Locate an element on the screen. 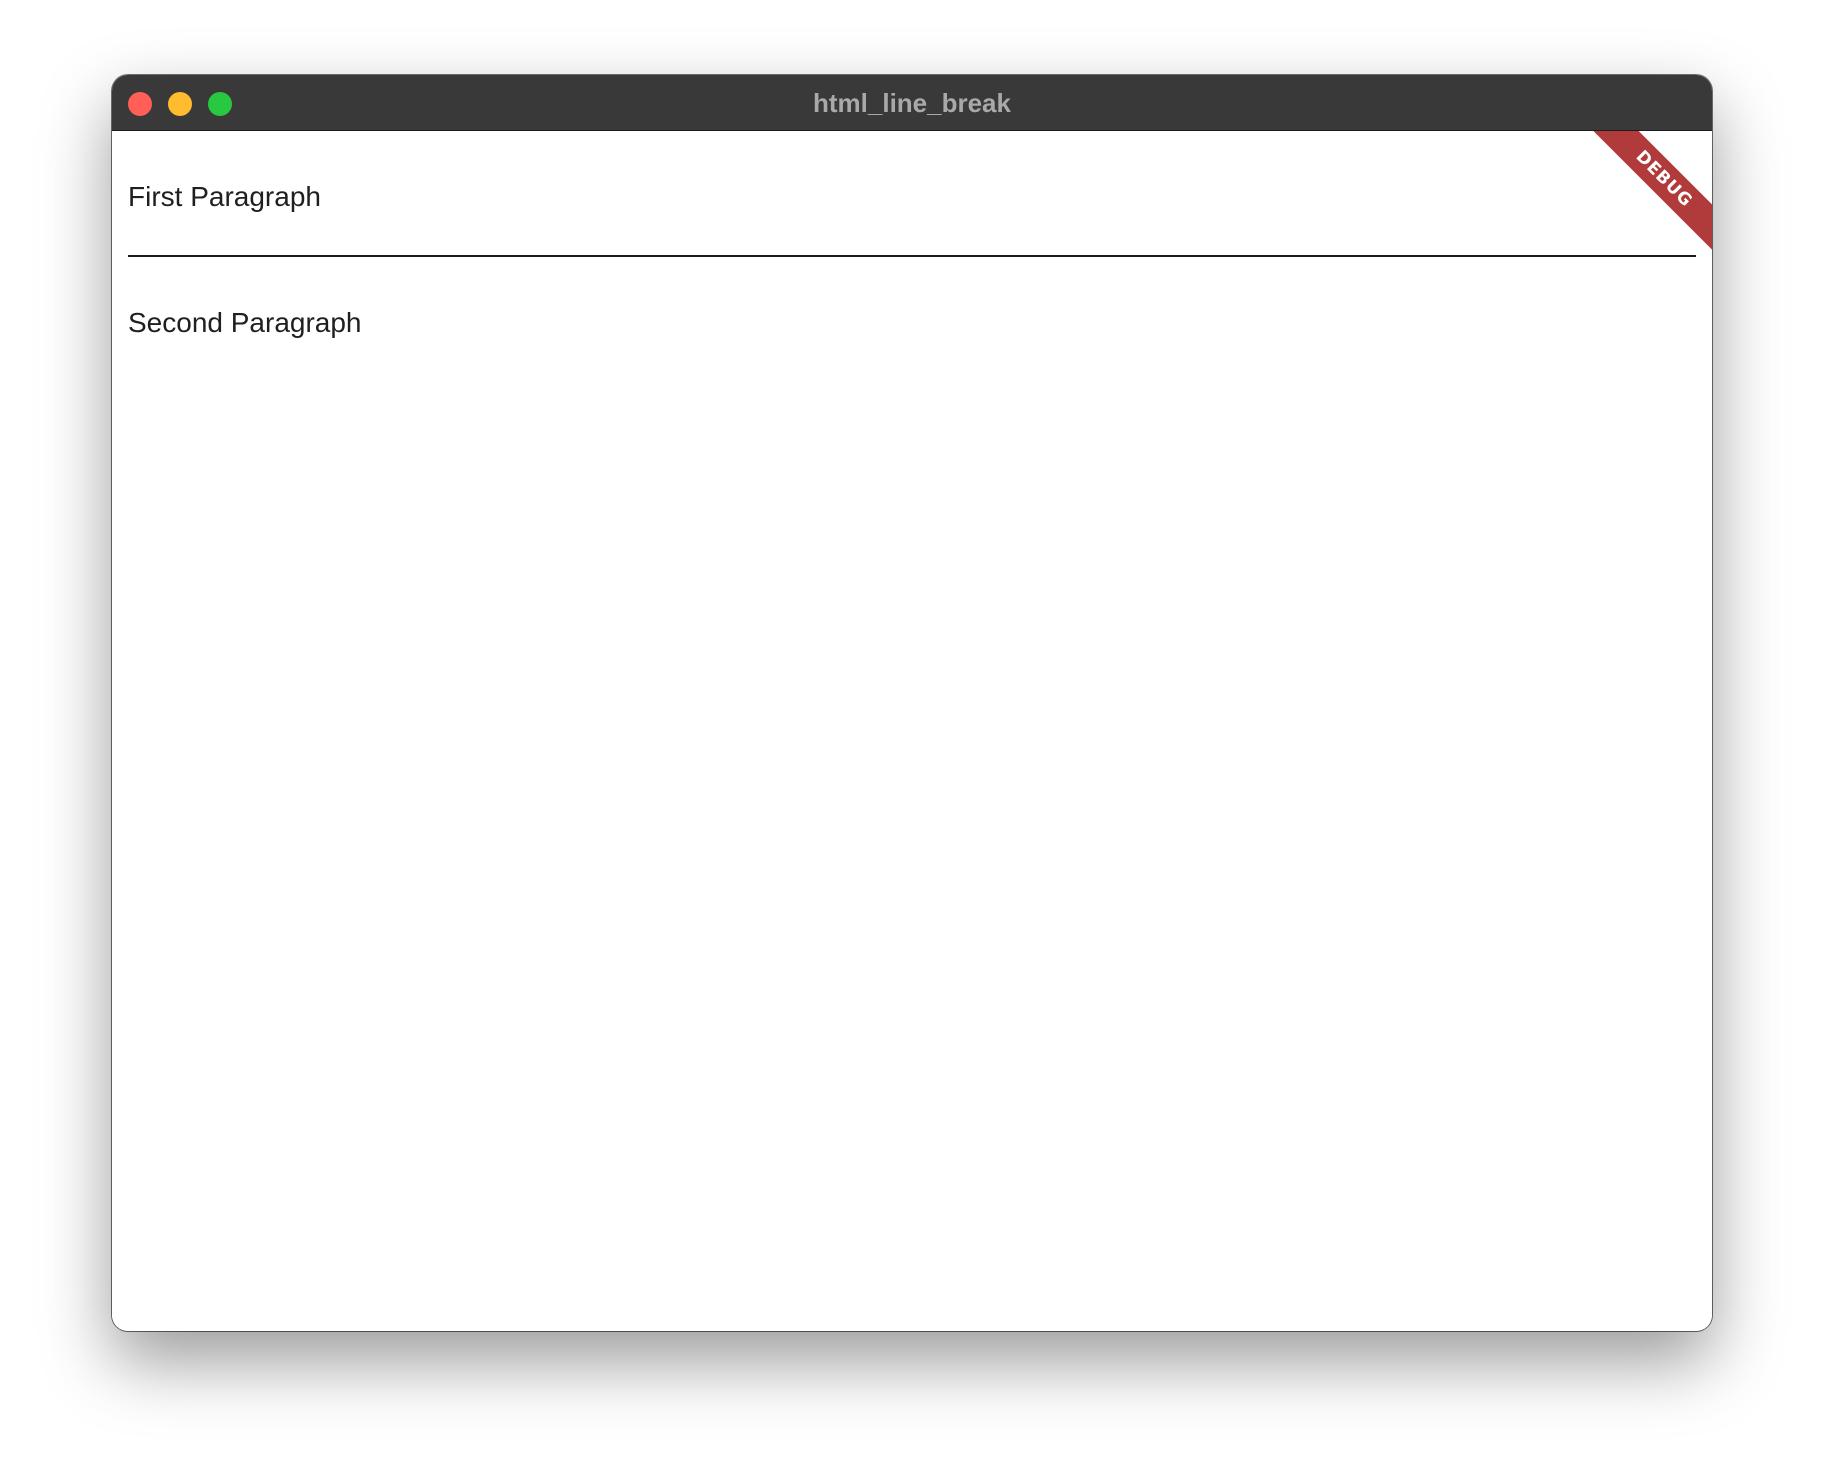 This screenshot has height=1480, width=1824. title-bar: html_line_break is located at coordinates (912, 103).